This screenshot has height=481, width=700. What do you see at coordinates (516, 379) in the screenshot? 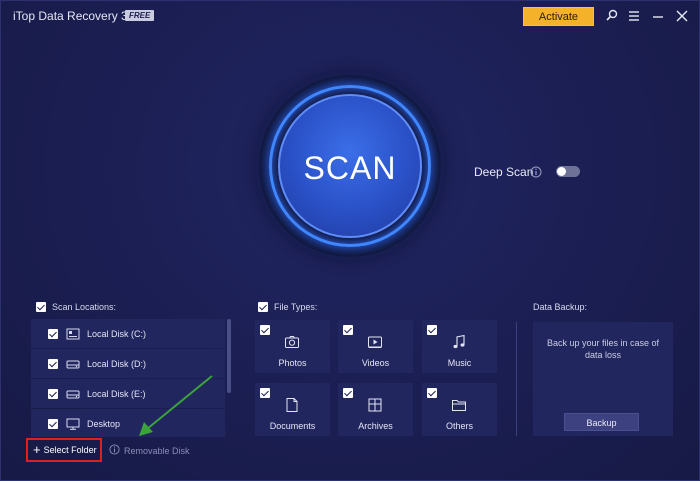
I see `section-divider` at bounding box center [516, 379].